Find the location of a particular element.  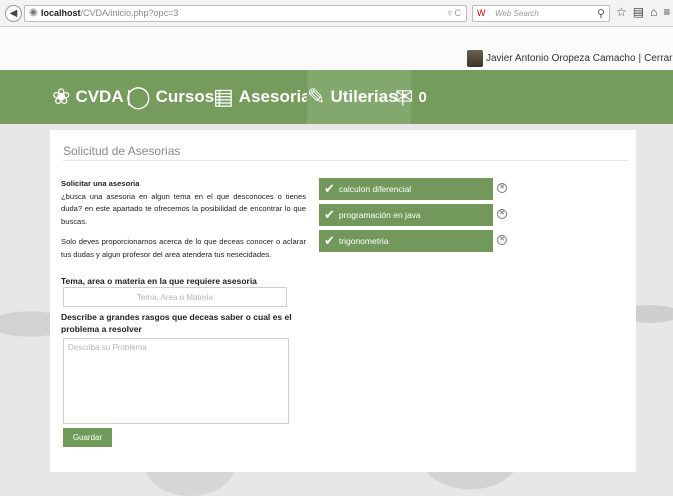

topic-input is located at coordinates (175, 297).